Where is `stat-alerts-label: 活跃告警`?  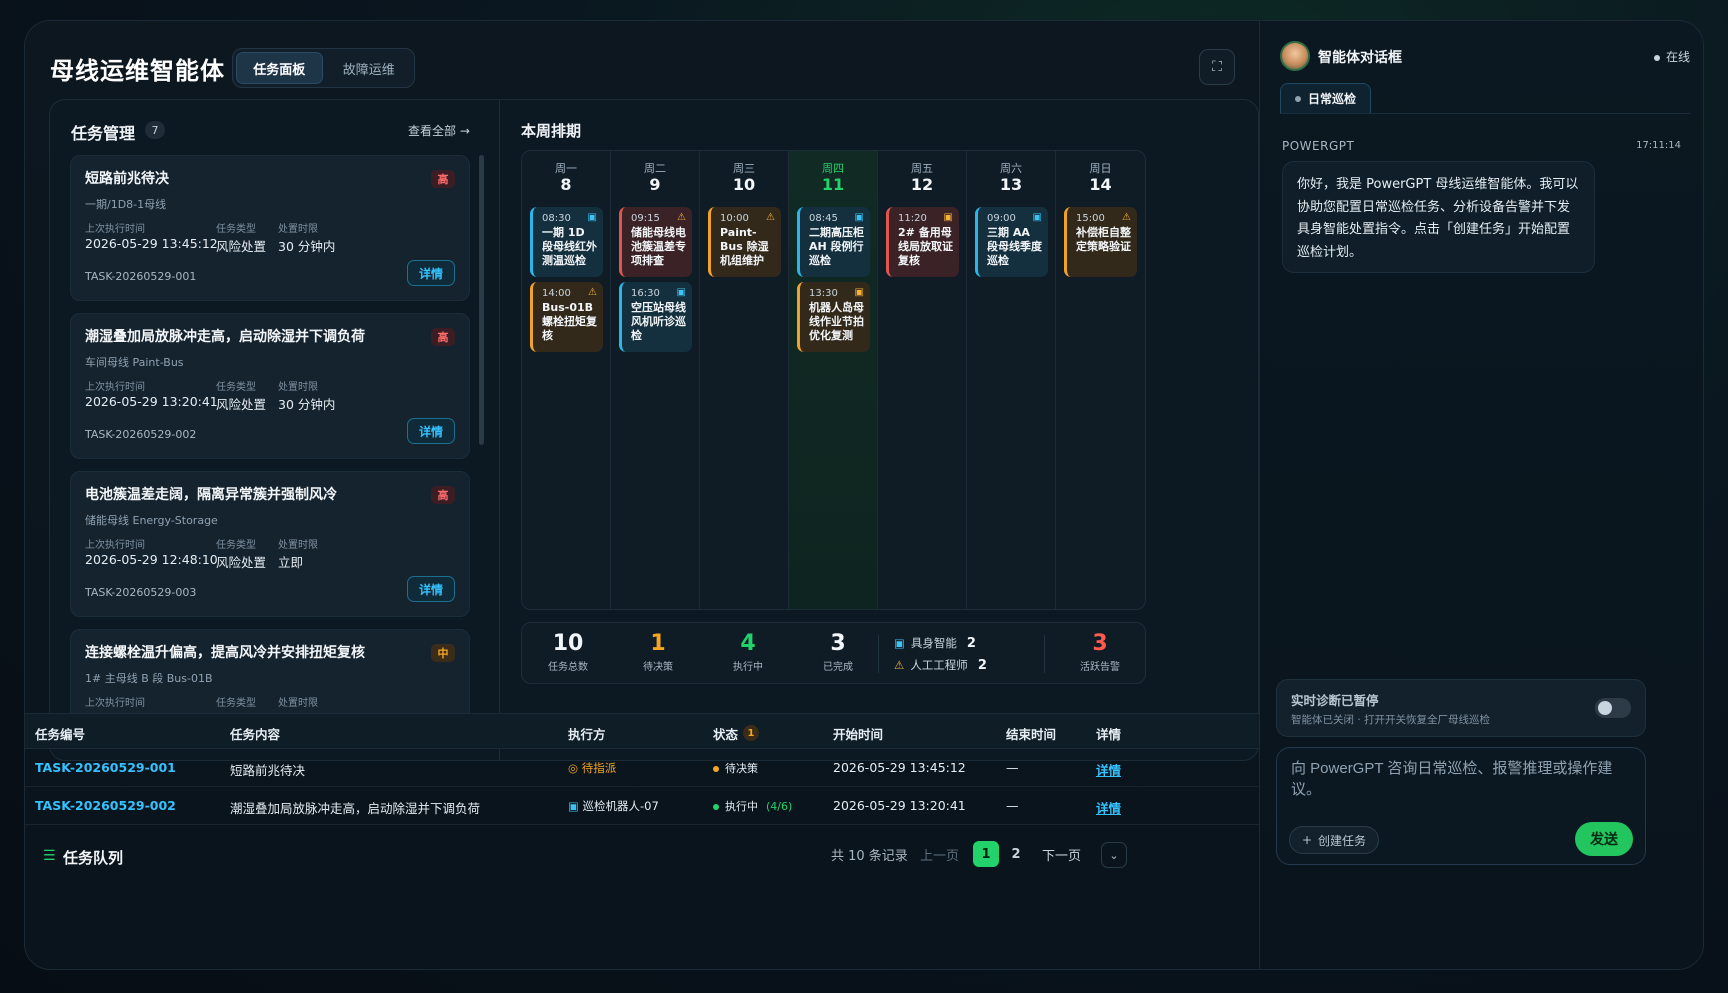 stat-alerts-label: 活跃告警 is located at coordinates (1100, 667).